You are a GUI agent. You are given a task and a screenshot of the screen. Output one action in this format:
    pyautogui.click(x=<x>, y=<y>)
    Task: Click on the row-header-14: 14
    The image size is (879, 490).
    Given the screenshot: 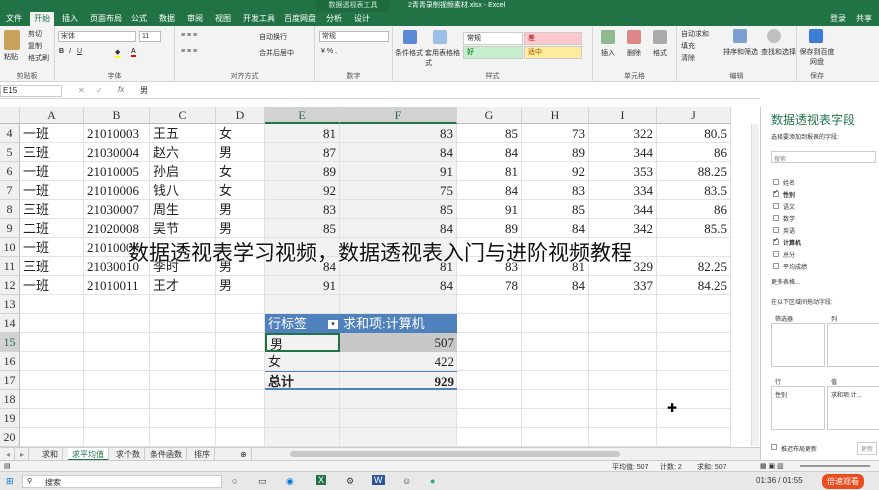 What is the action you would take?
    pyautogui.click(x=10, y=323)
    